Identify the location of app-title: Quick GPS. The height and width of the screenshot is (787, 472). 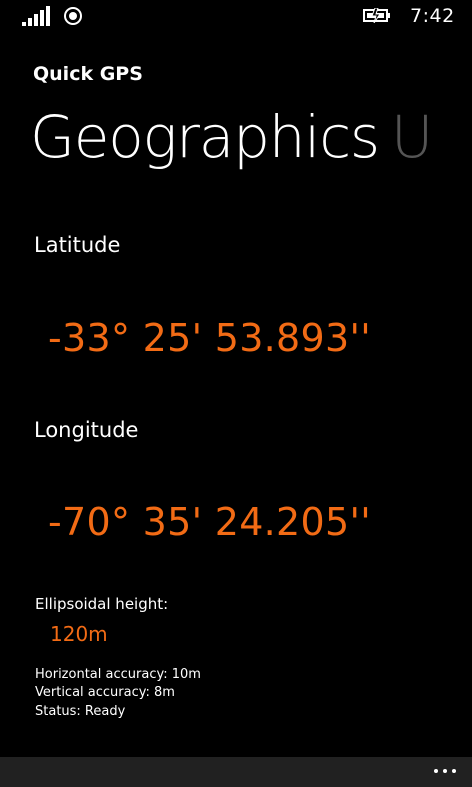
(88, 74).